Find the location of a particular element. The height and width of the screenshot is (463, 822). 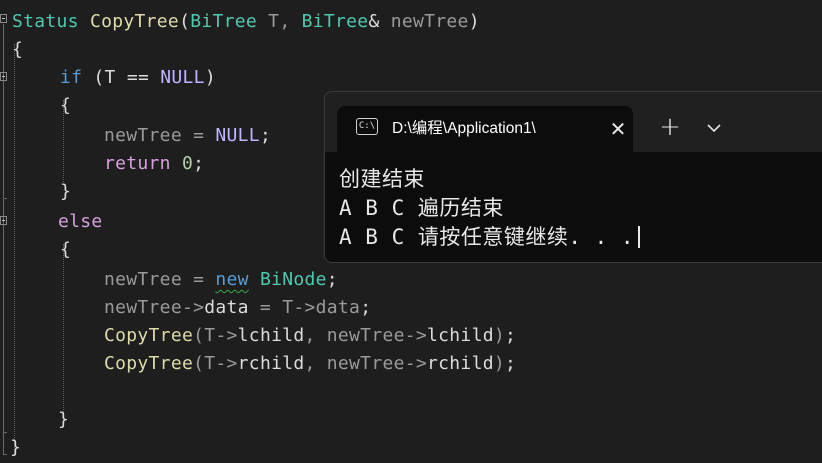

expression: (T == is located at coordinates (121, 77).